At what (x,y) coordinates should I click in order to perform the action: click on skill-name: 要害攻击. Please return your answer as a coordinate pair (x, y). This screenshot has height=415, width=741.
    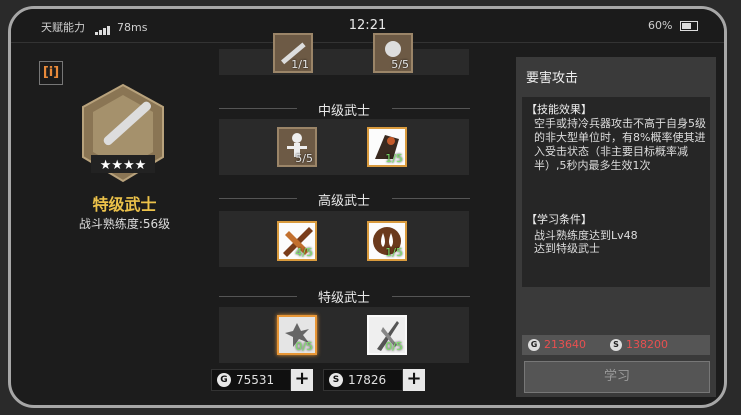
    Looking at the image, I should click on (552, 78).